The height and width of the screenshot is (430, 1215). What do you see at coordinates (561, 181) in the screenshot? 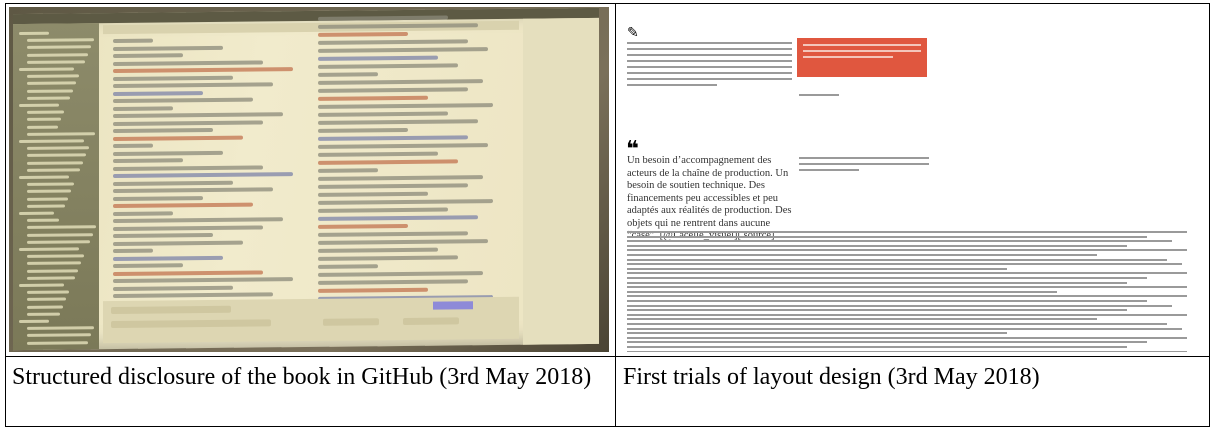
I see `editor-right-pane` at bounding box center [561, 181].